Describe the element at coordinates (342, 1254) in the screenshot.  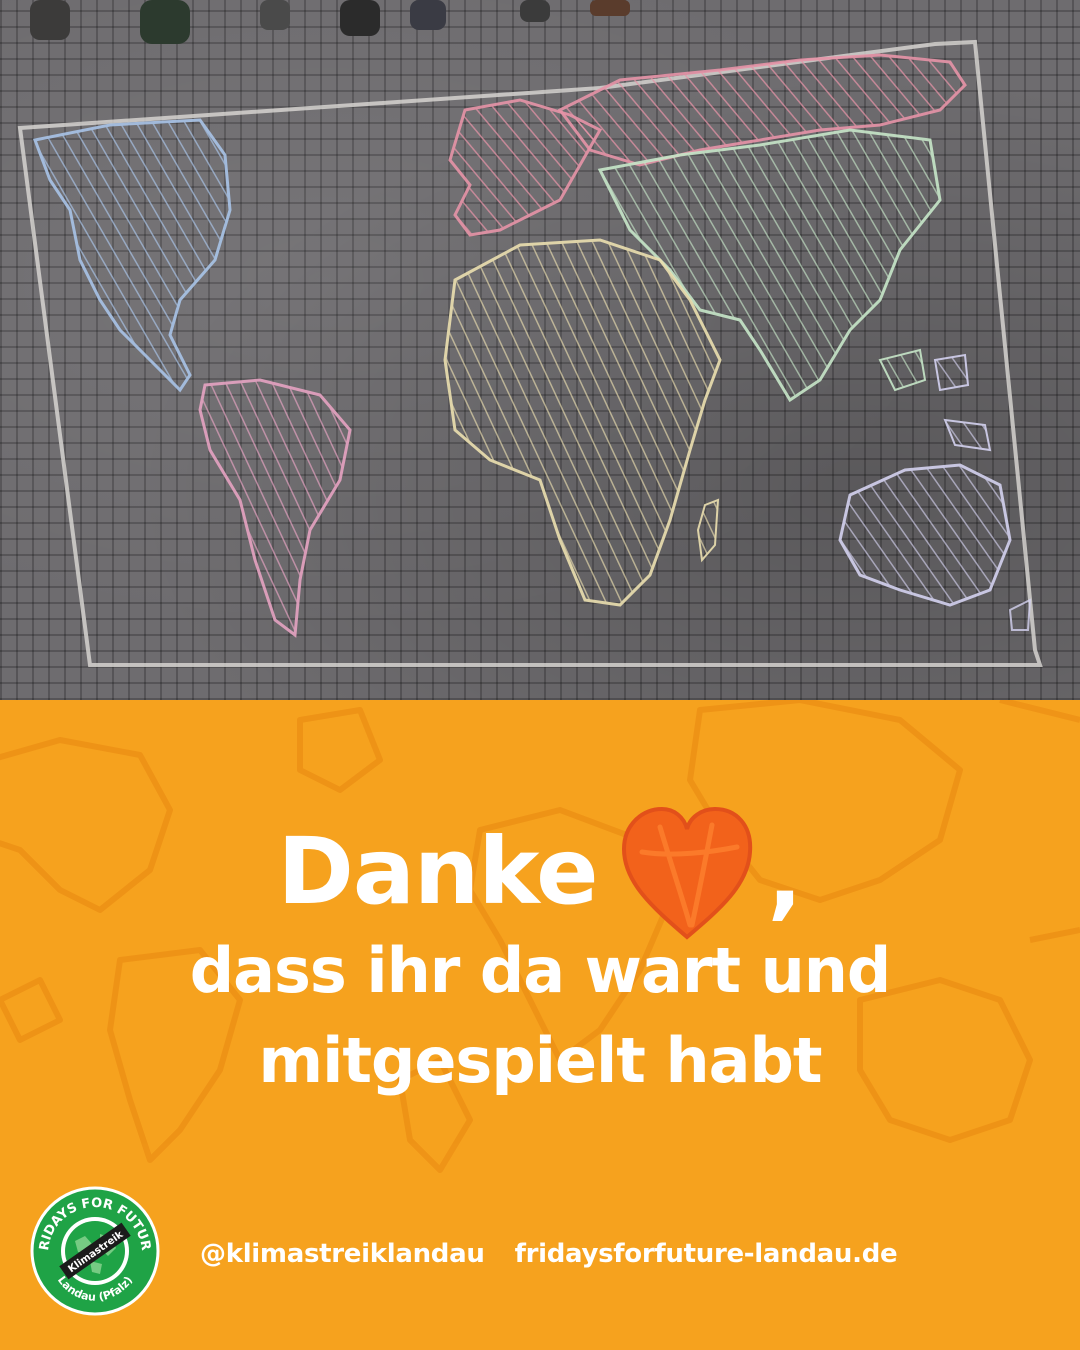
I see `instagram-handle: @klimastreiklandau` at that location.